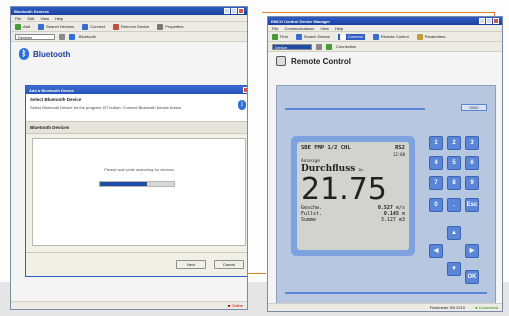 Image resolution: width=509 pixels, height=316 pixels. Describe the element at coordinates (472, 183) in the screenshot. I see `key-9: 9` at that location.